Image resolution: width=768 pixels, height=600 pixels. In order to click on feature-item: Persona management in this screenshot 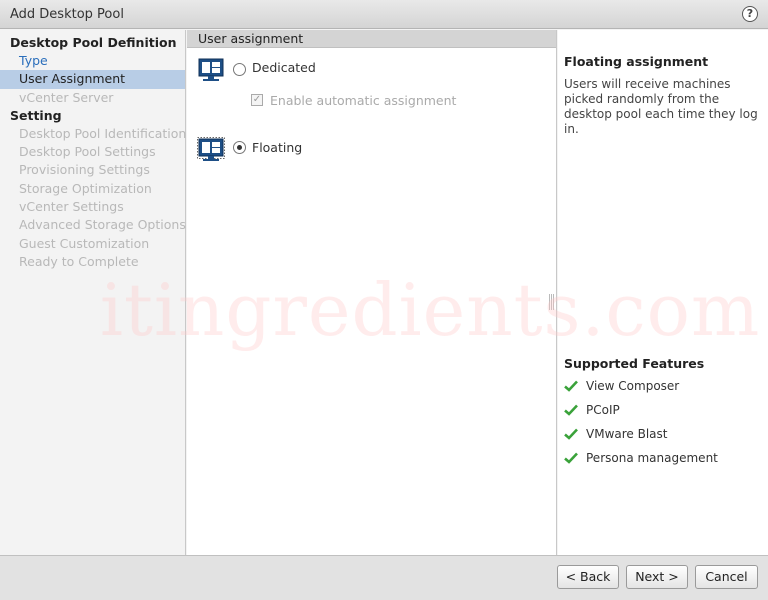, I will do `click(641, 458)`.